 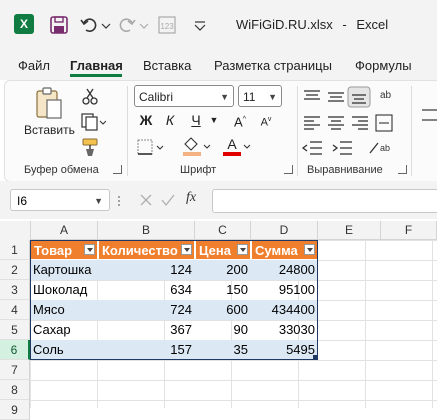 I want to click on table-cell: Соль, so click(x=64, y=350).